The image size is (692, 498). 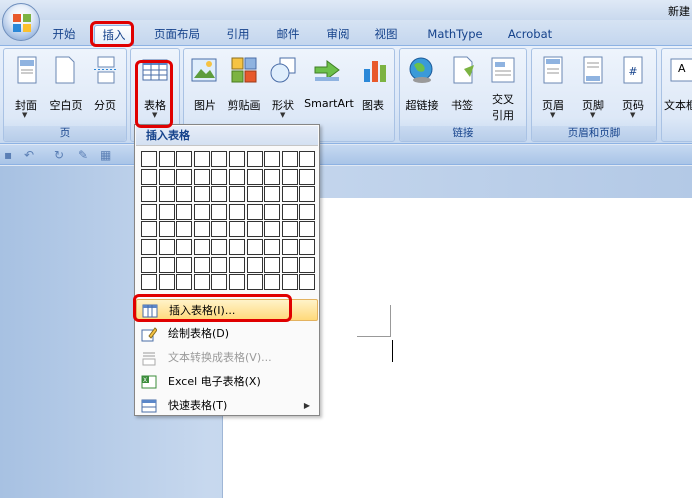 I want to click on redo-icon: ↻, so click(x=59, y=155).